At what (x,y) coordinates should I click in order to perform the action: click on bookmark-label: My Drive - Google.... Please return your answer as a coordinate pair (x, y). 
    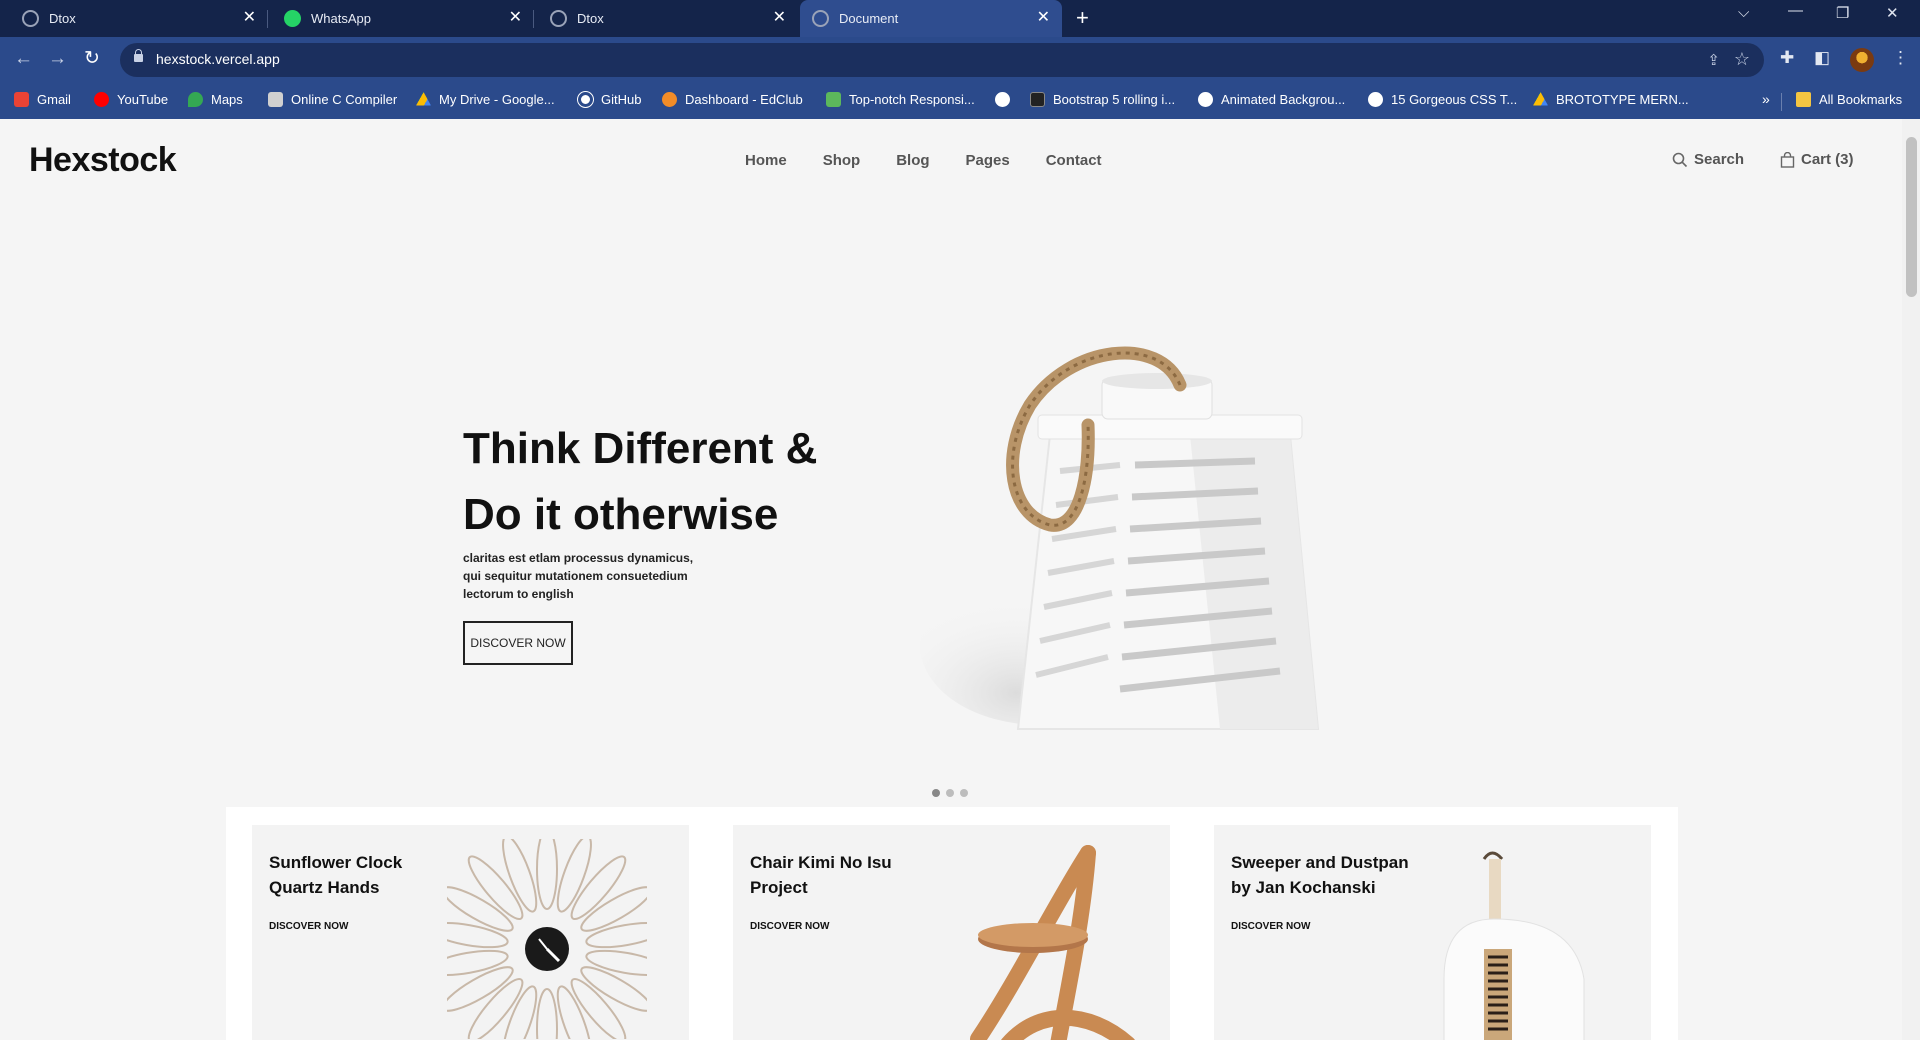
    Looking at the image, I should click on (497, 99).